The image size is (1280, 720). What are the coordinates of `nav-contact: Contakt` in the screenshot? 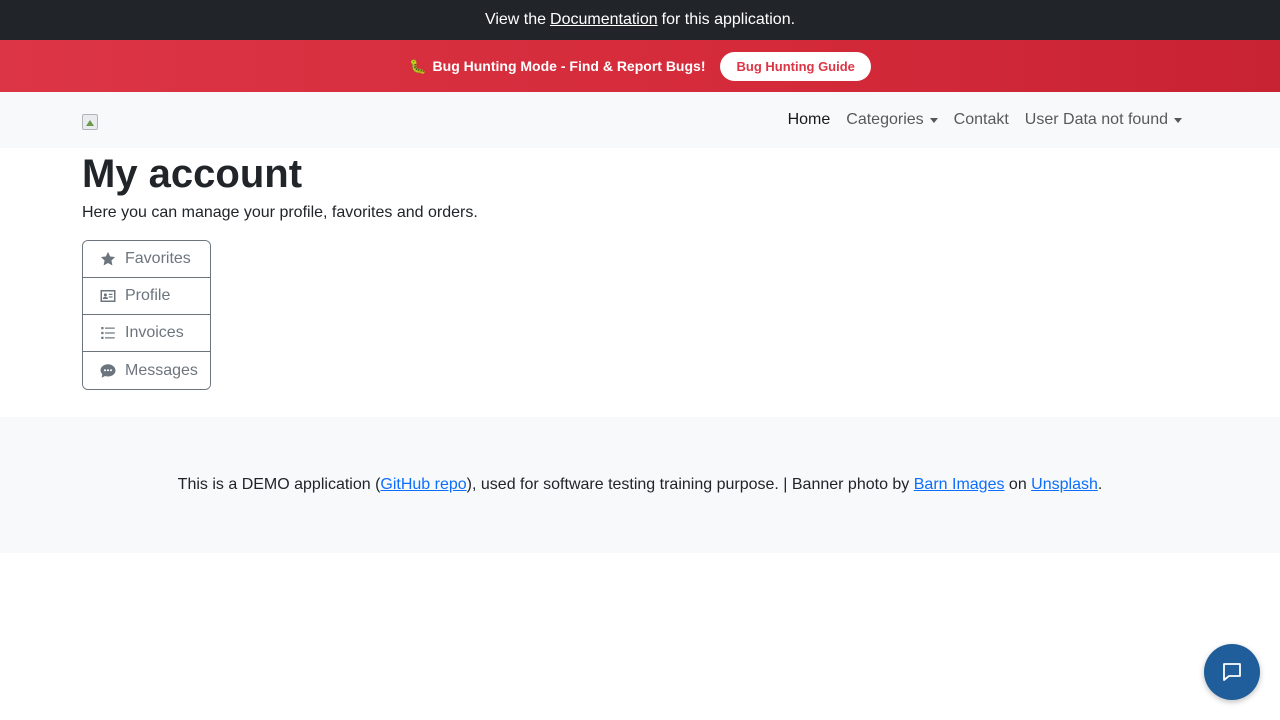 It's located at (981, 120).